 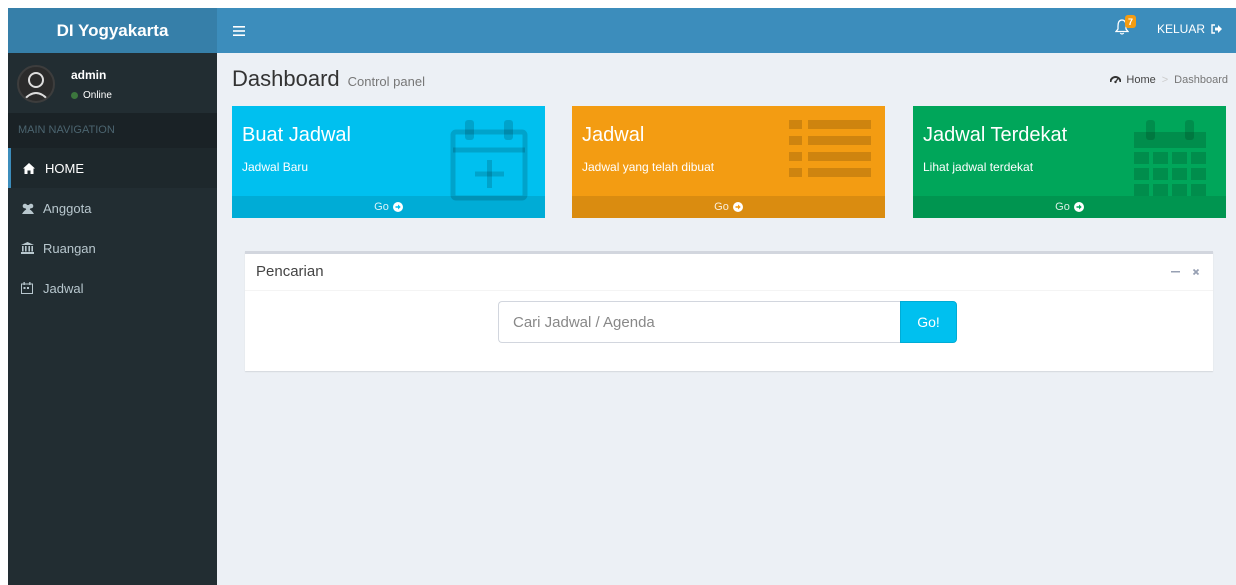 What do you see at coordinates (112, 168) in the screenshot?
I see `sidebar-item-home: HOME` at bounding box center [112, 168].